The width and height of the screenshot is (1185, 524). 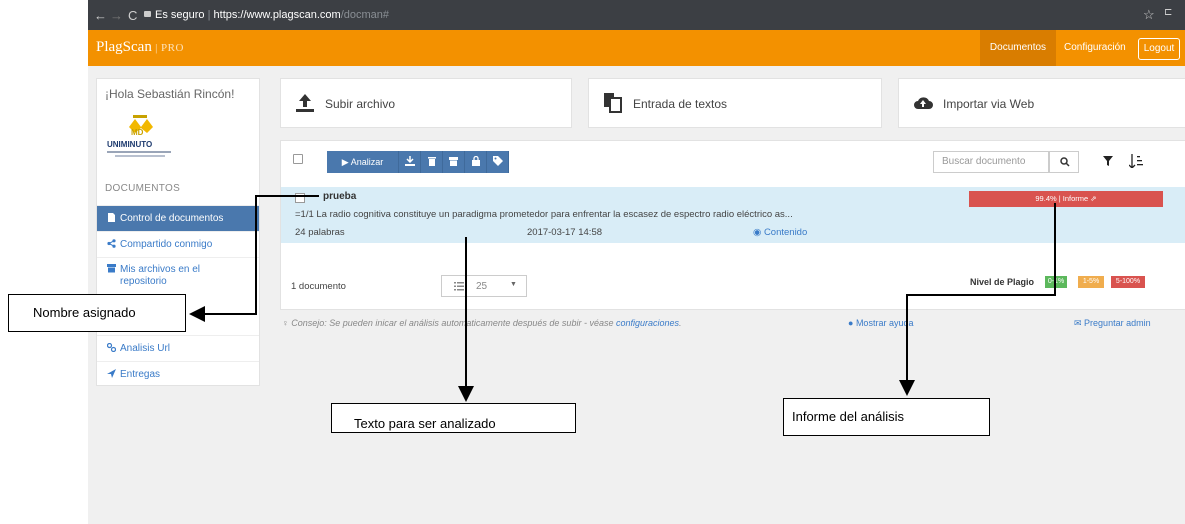 I want to click on arrow-report, so click(x=977, y=299).